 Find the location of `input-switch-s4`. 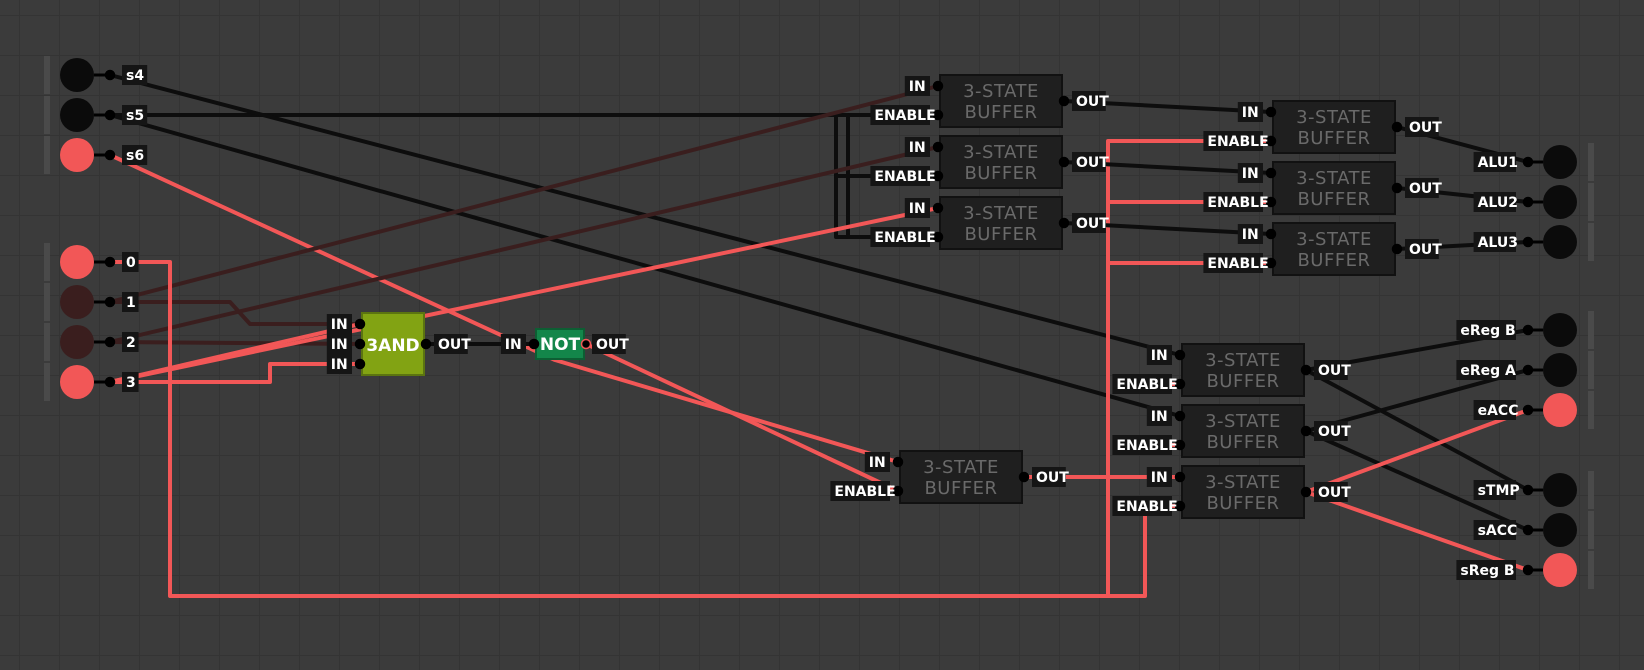

input-switch-s4 is located at coordinates (77, 75).